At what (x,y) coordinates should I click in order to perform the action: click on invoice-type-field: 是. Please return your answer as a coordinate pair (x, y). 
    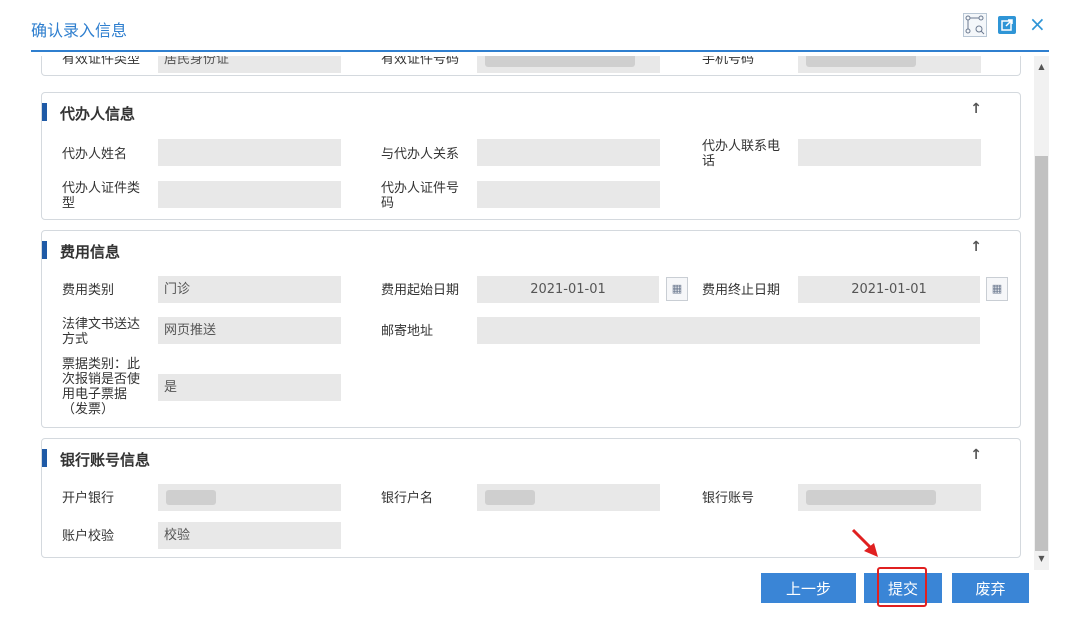
    Looking at the image, I should click on (249, 387).